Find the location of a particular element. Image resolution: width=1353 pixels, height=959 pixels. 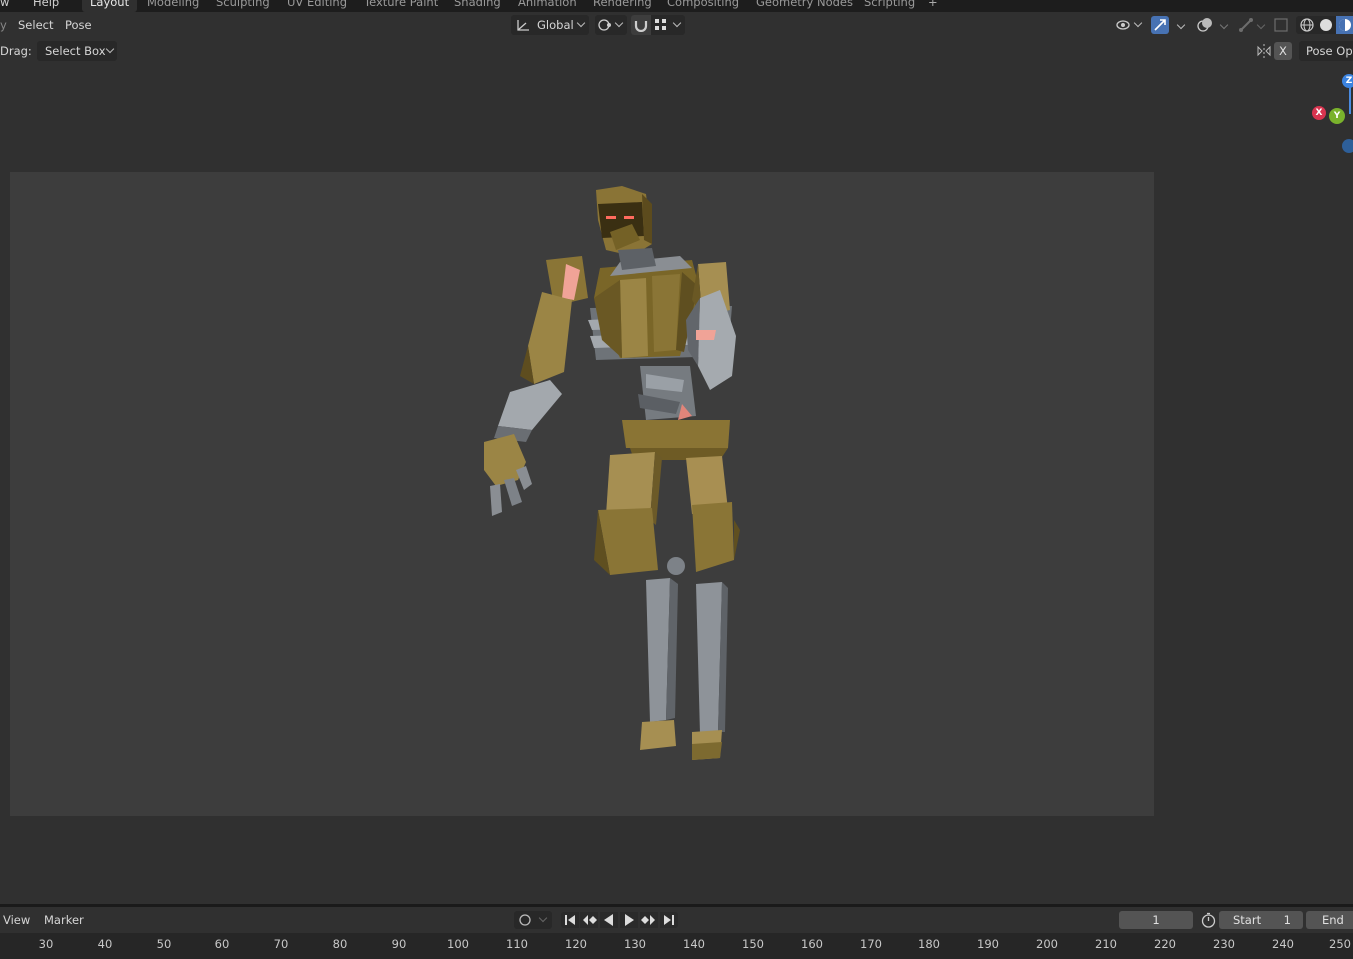

transform-orientation-dropdown: Global is located at coordinates (550, 25).